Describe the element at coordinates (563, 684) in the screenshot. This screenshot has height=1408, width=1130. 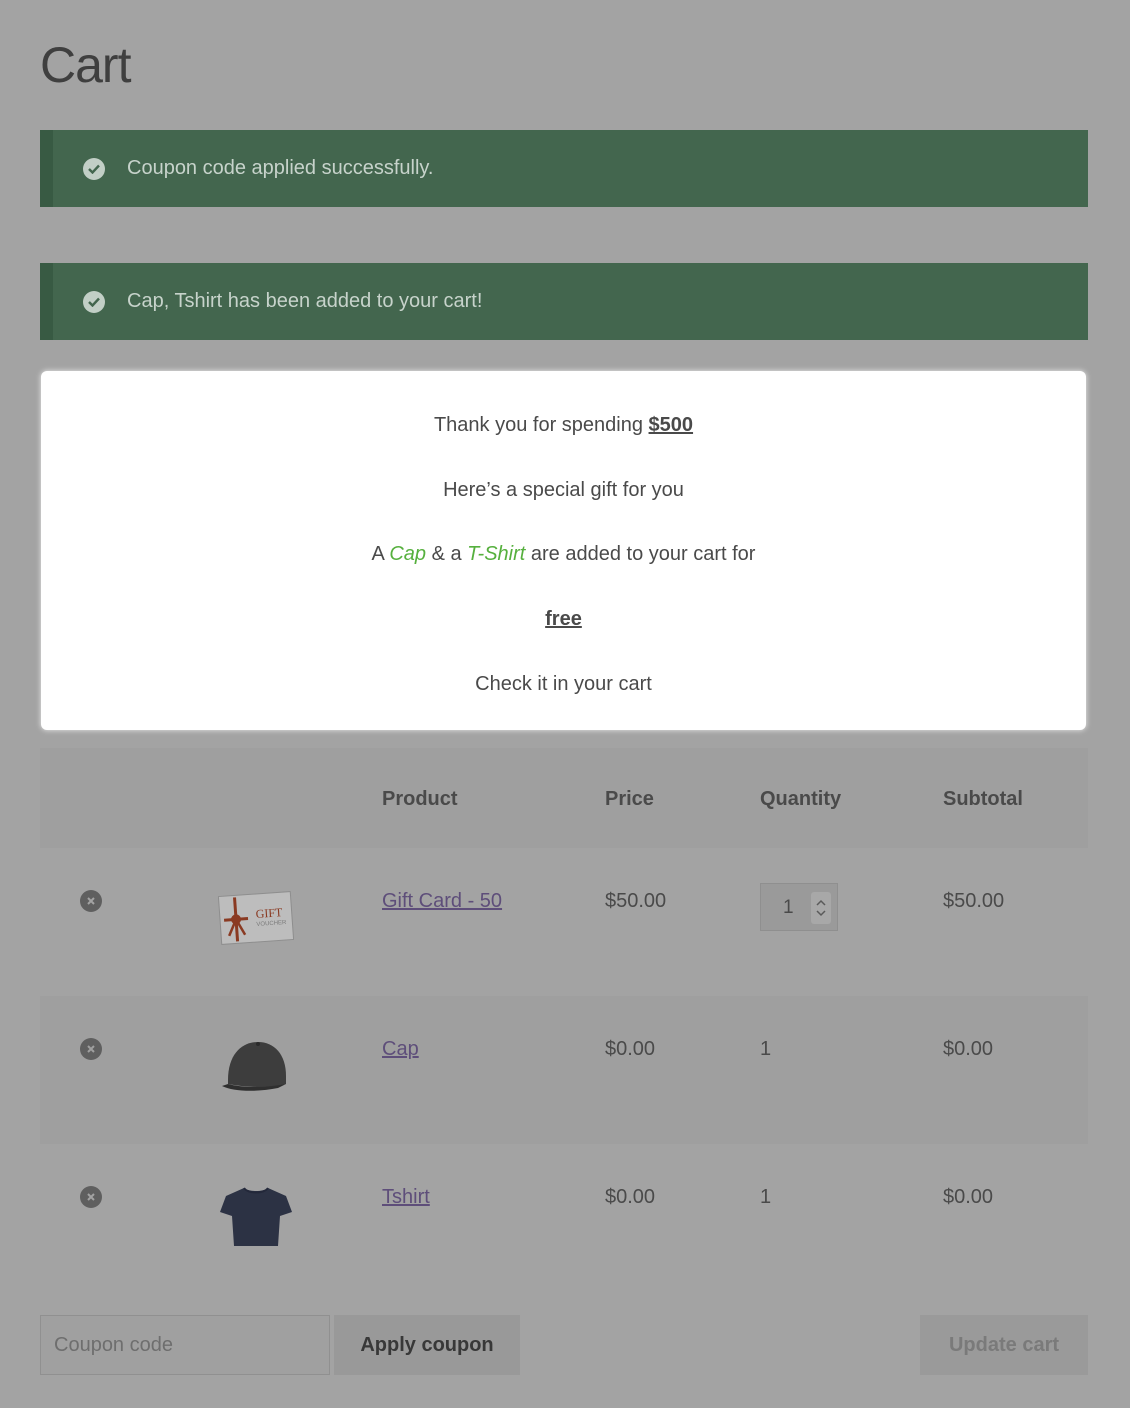
I see `popup-line-check: Check it in your cart` at that location.